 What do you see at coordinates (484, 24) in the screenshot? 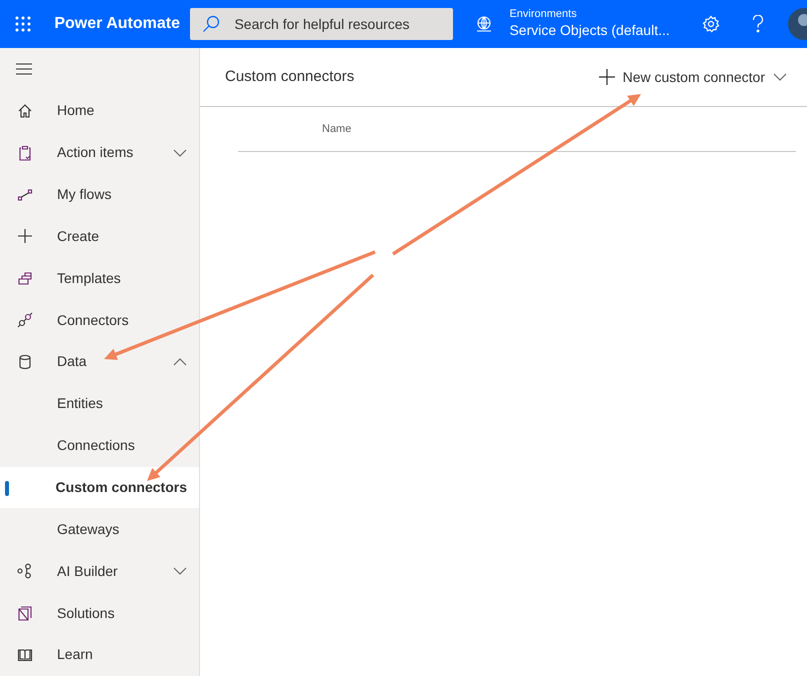
I see `globe-icon` at bounding box center [484, 24].